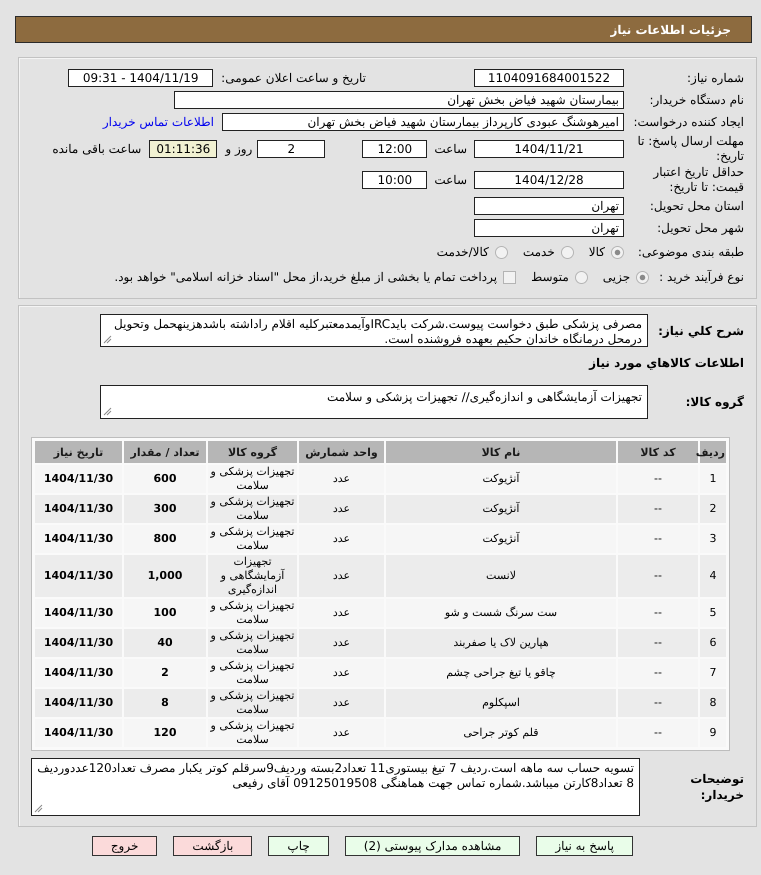  Describe the element at coordinates (549, 149) in the screenshot. I see `deadline-date-field: 1404/11/21` at that location.